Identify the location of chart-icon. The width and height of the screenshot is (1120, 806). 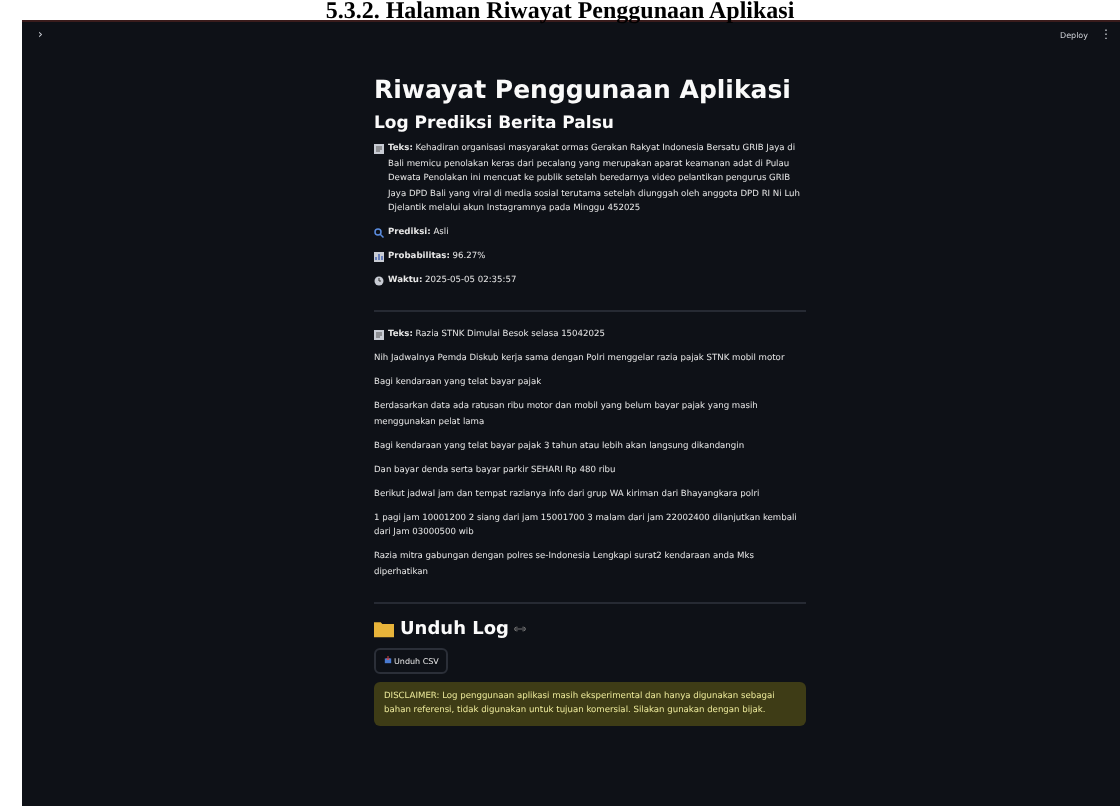
(379, 257).